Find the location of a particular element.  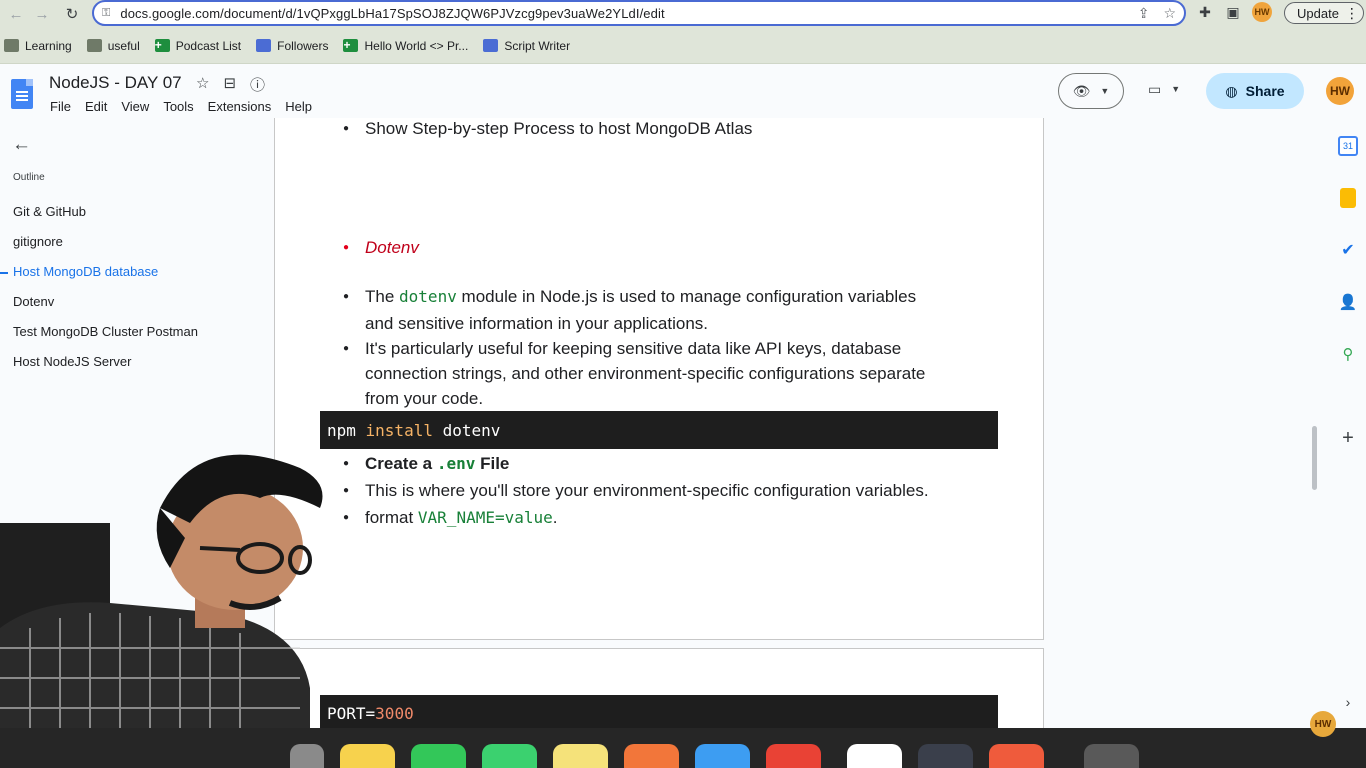

reload-icon: ↻ is located at coordinates (72, 14).